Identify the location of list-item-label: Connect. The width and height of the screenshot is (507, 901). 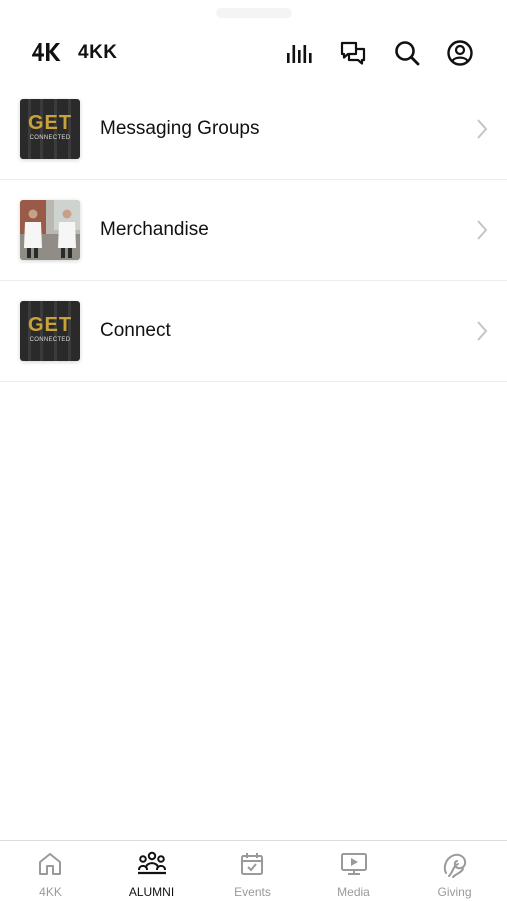
(135, 330).